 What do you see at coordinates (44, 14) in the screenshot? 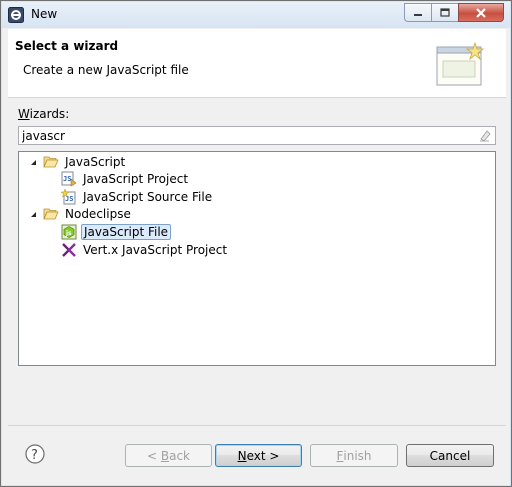
I see `window-title: New` at bounding box center [44, 14].